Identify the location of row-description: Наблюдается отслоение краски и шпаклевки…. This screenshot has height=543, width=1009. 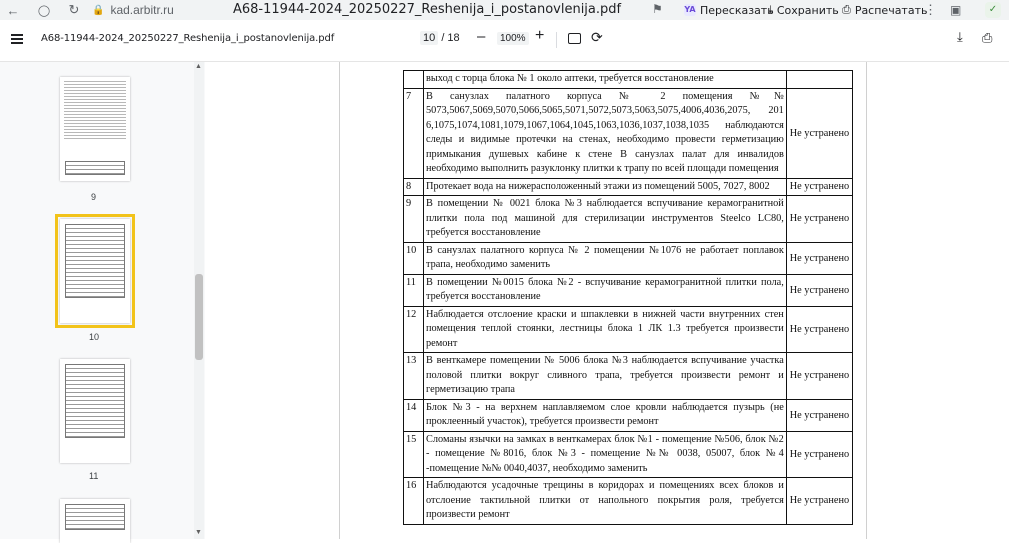
(605, 329).